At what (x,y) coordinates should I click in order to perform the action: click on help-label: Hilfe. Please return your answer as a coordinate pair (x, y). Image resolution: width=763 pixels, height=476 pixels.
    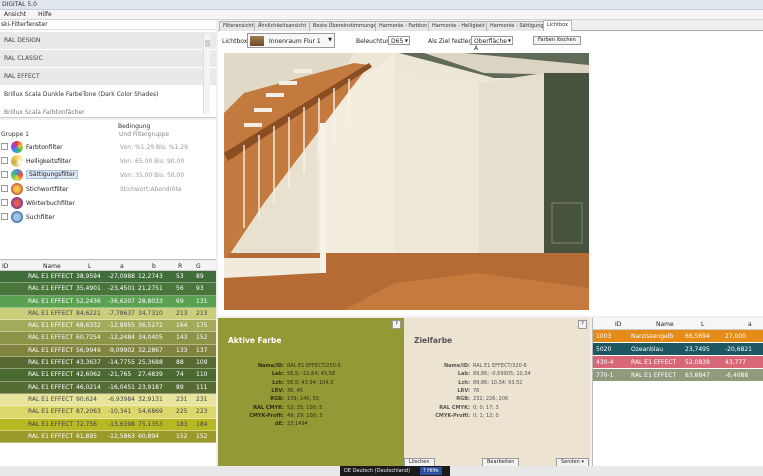
    Looking at the image, I should click on (433, 471).